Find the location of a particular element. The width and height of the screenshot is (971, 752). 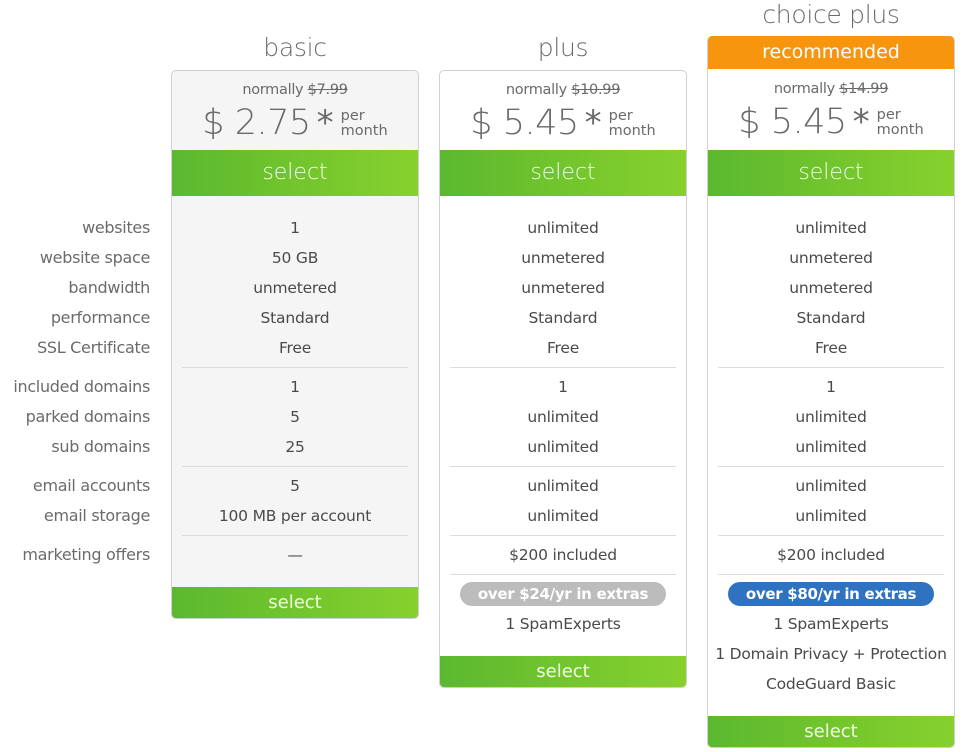

label-websites: websites is located at coordinates (116, 227).